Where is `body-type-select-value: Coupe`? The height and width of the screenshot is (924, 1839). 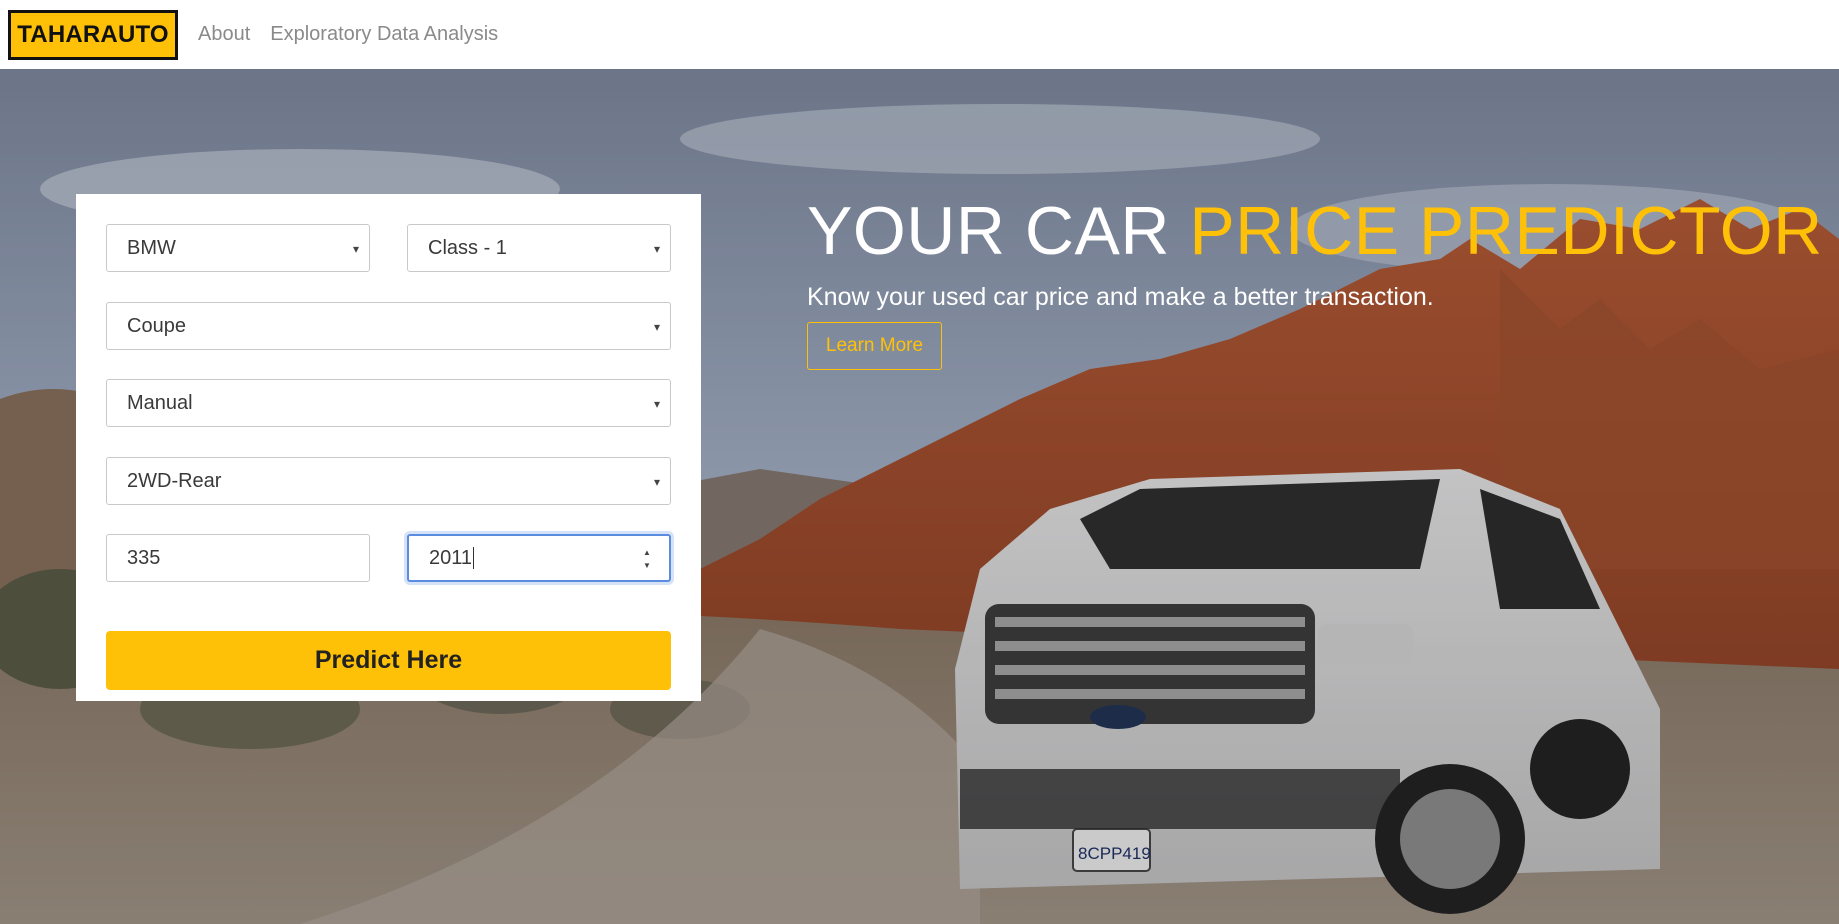
body-type-select-value: Coupe is located at coordinates (156, 325).